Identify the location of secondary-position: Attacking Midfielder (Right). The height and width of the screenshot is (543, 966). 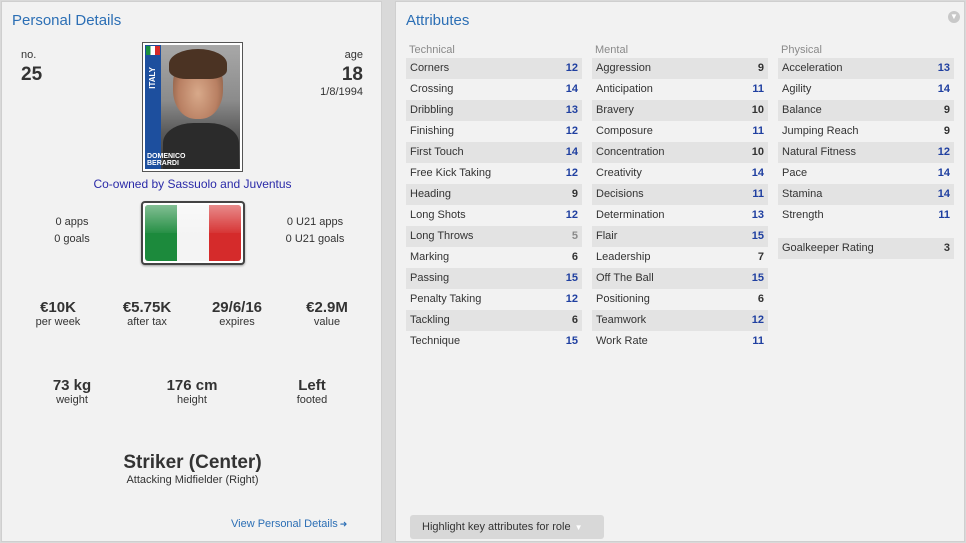
(192, 480).